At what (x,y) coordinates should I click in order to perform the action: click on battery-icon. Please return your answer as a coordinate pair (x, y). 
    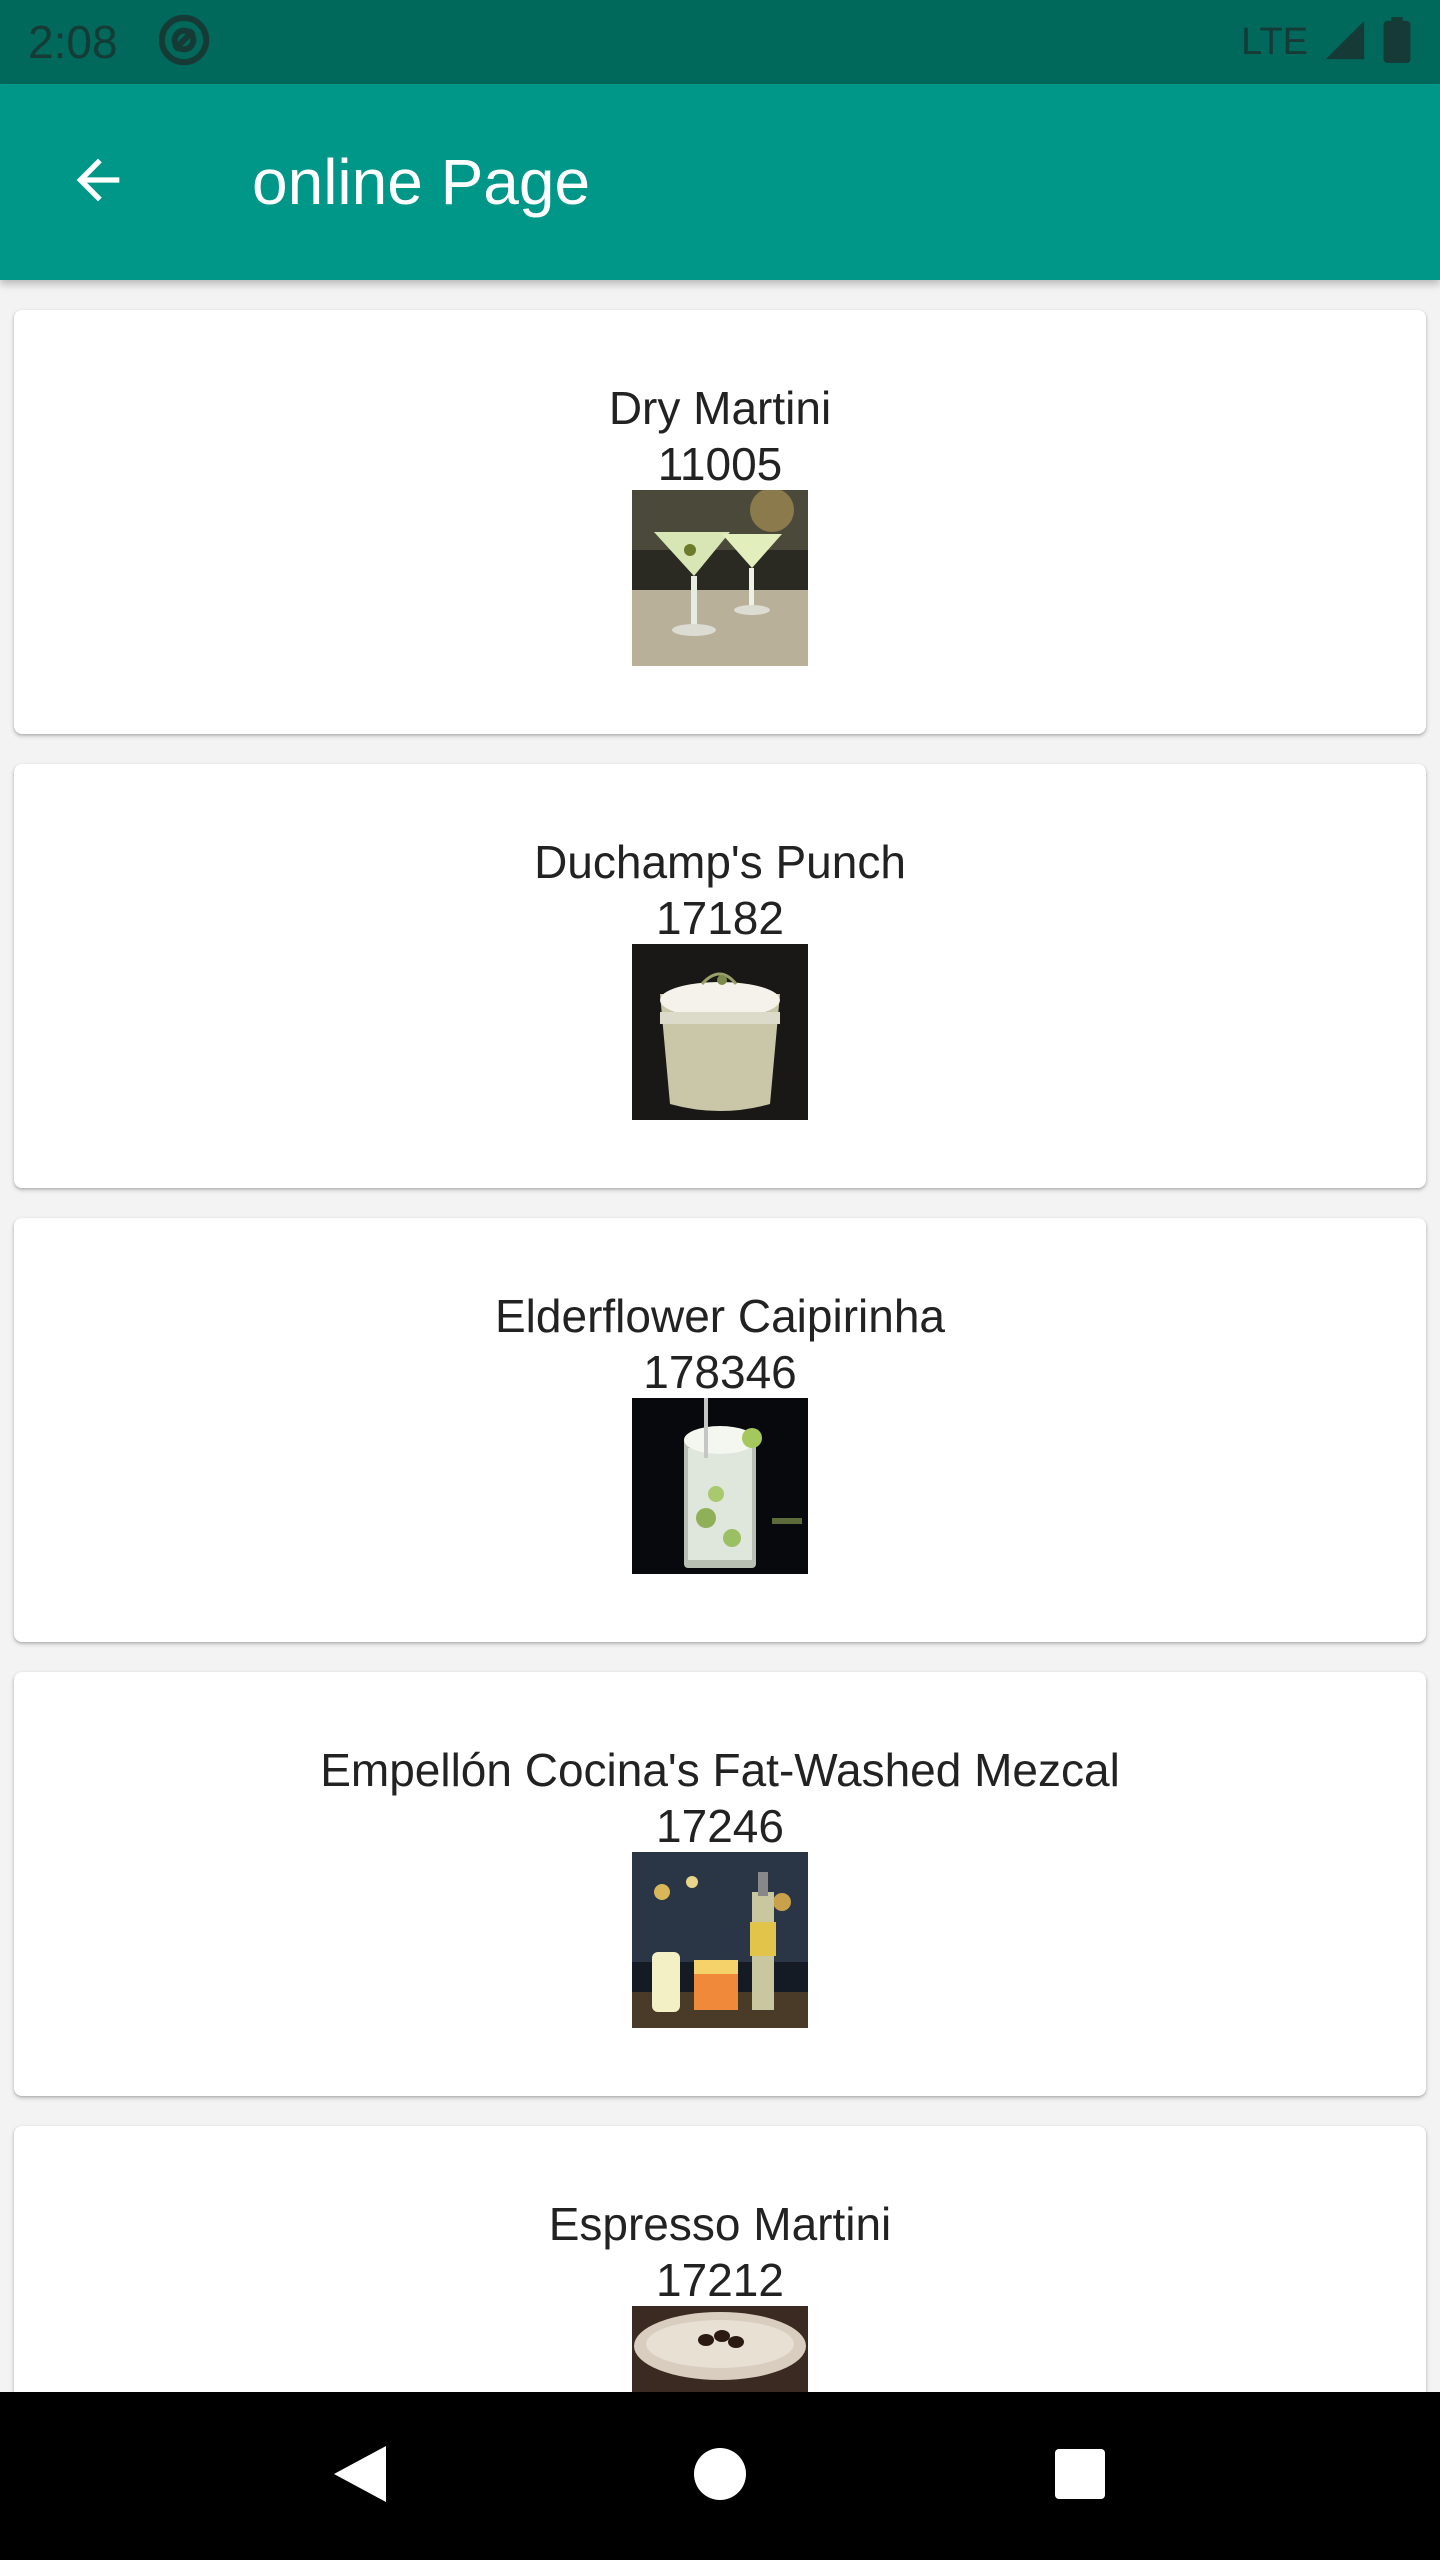
    Looking at the image, I should click on (1397, 42).